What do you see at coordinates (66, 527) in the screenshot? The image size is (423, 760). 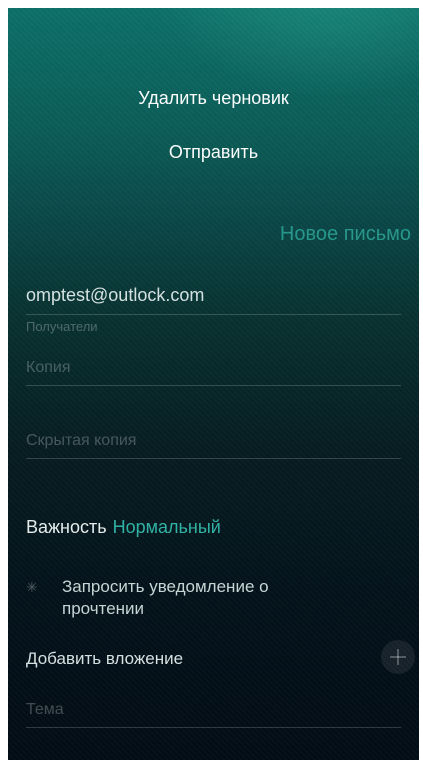 I see `priority-label: Важность` at bounding box center [66, 527].